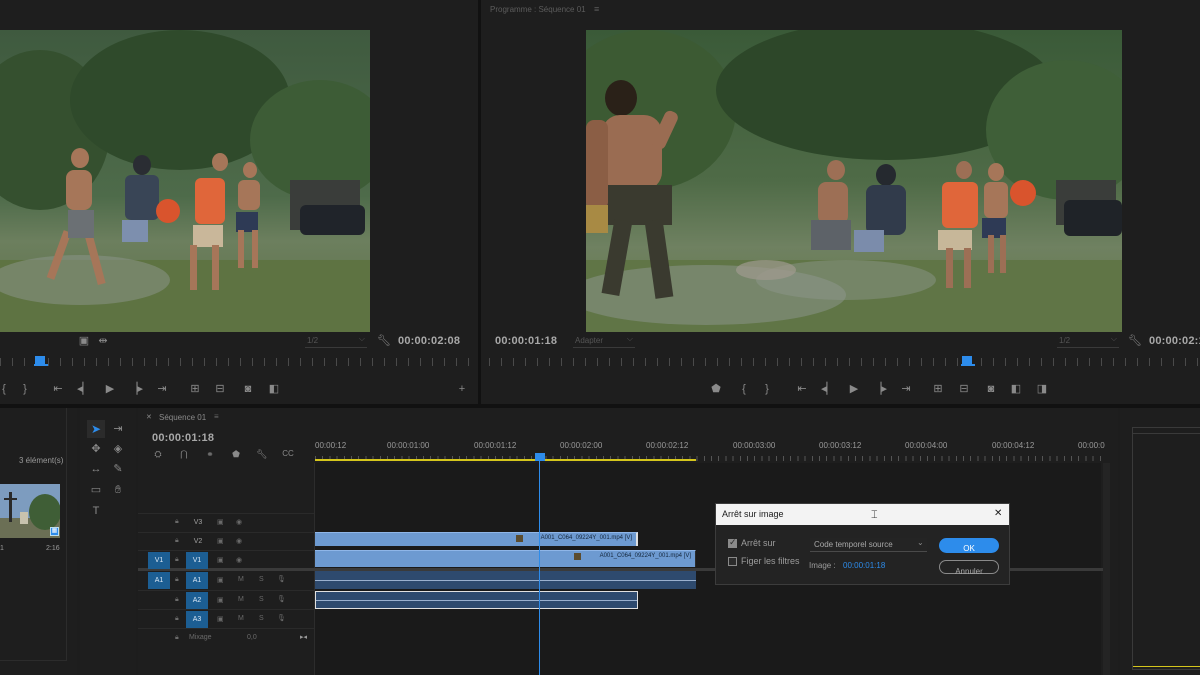 This screenshot has width=1200, height=675. Describe the element at coordinates (844, 362) in the screenshot. I see `program-time-ruler` at that location.